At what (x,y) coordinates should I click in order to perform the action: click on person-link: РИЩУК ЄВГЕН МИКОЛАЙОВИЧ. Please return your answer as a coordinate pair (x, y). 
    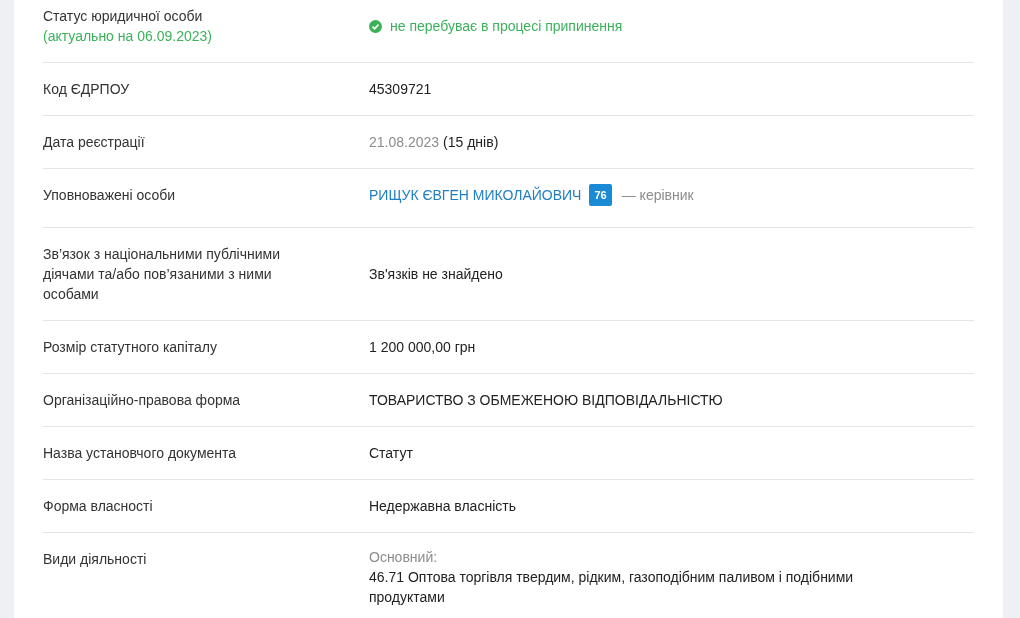
    Looking at the image, I should click on (475, 195).